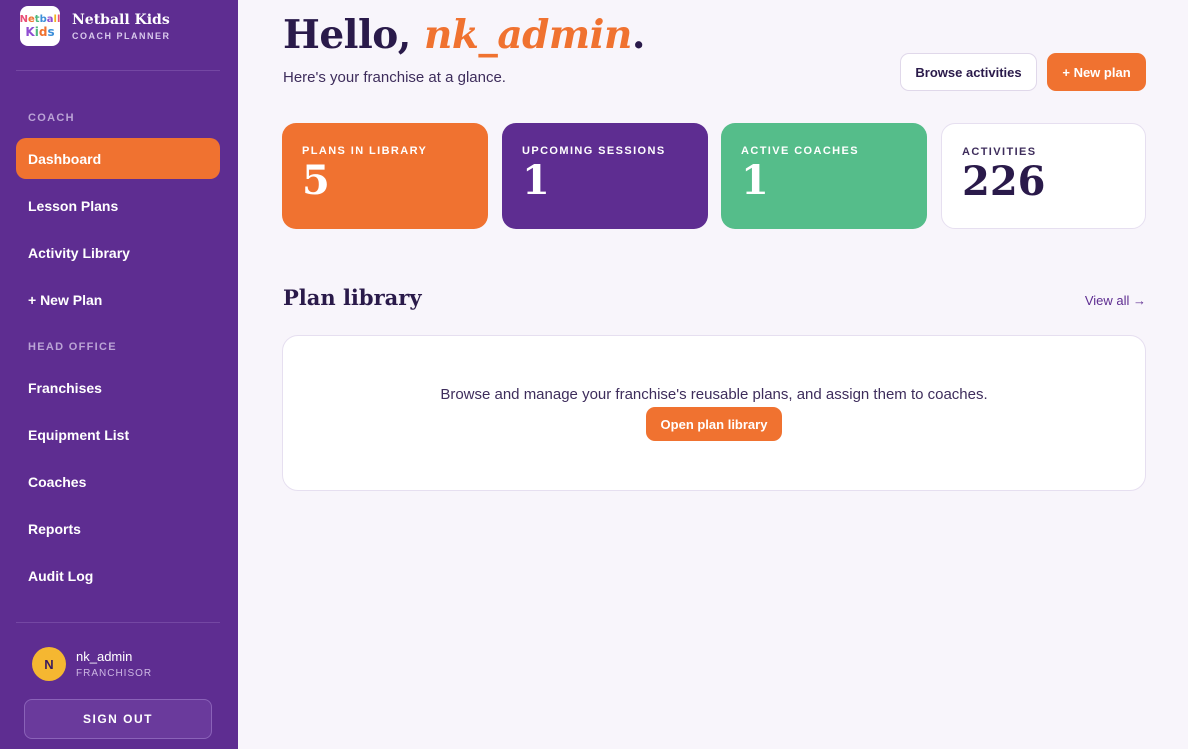 The image size is (1188, 749). What do you see at coordinates (999, 152) in the screenshot?
I see `stat-label: ACTIVITIES` at bounding box center [999, 152].